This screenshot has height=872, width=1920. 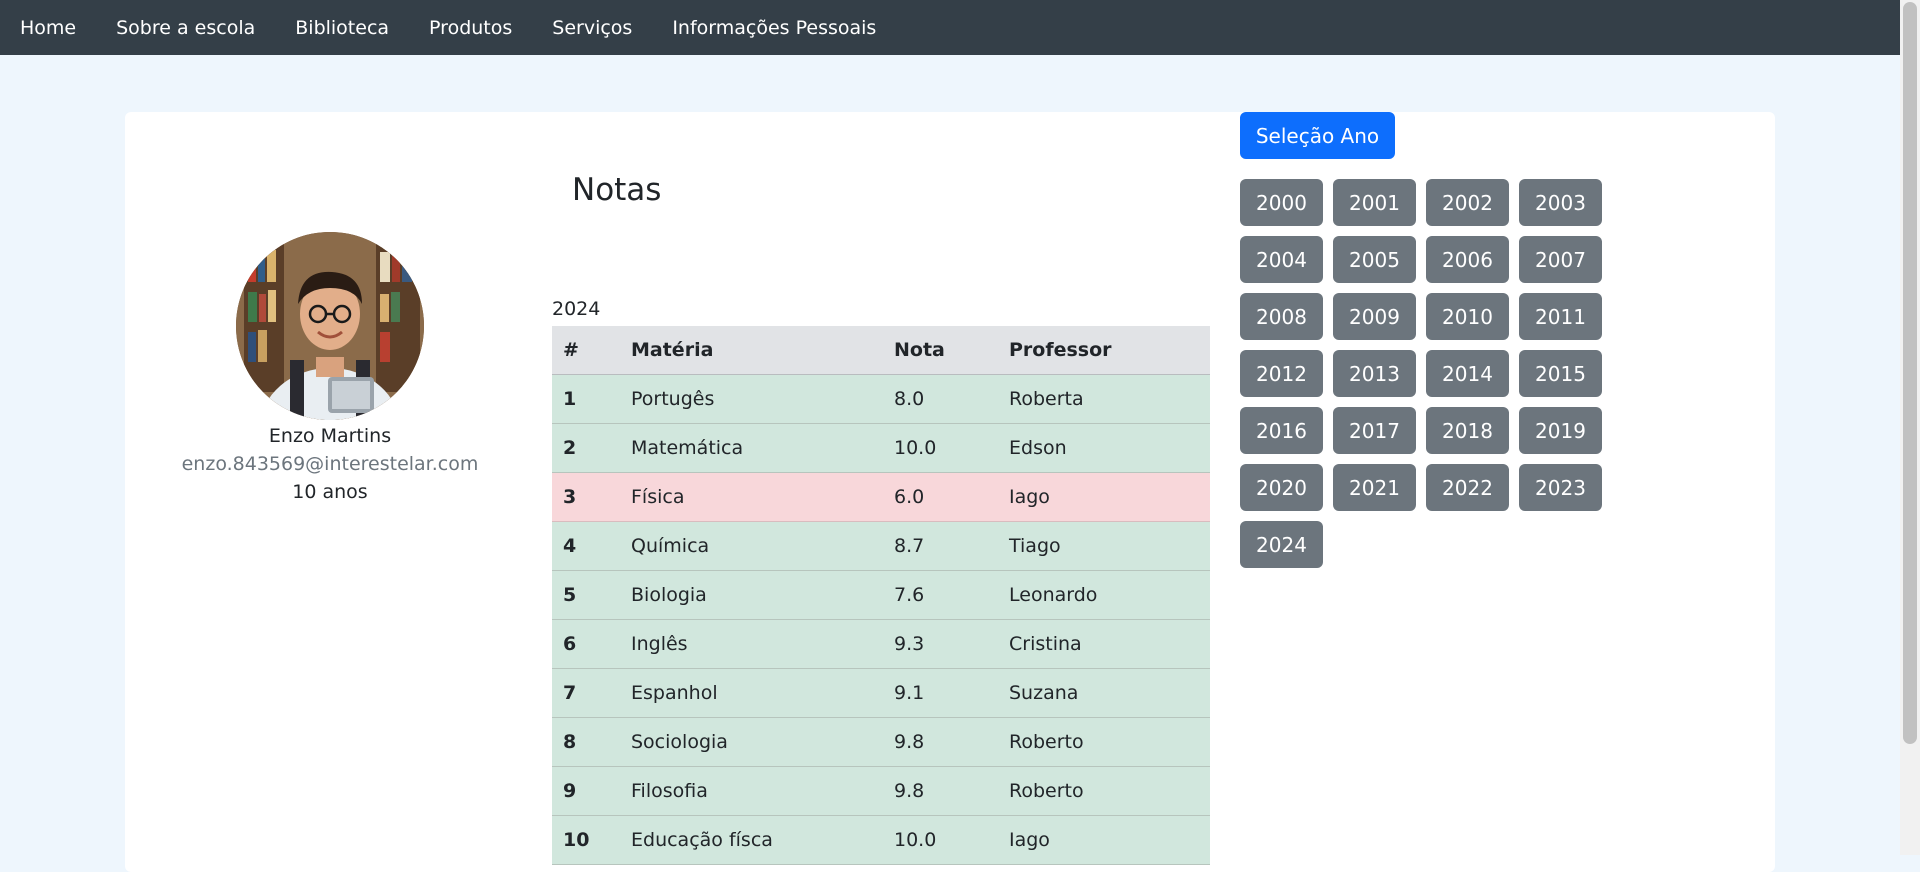 What do you see at coordinates (1281, 259) in the screenshot?
I see `year-button-2004: 2004` at bounding box center [1281, 259].